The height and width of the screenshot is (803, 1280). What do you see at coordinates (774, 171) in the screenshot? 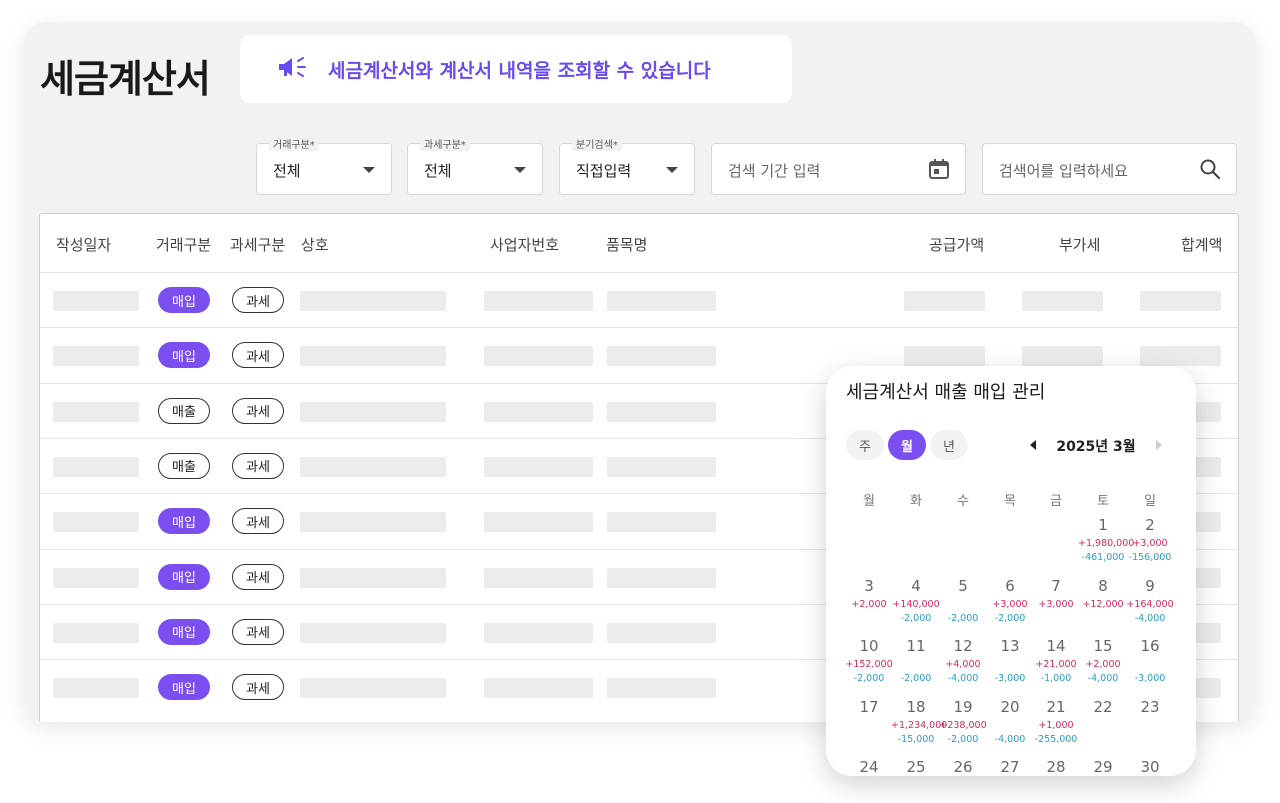
I see `period-placeholder: 검색 기간 입력` at bounding box center [774, 171].